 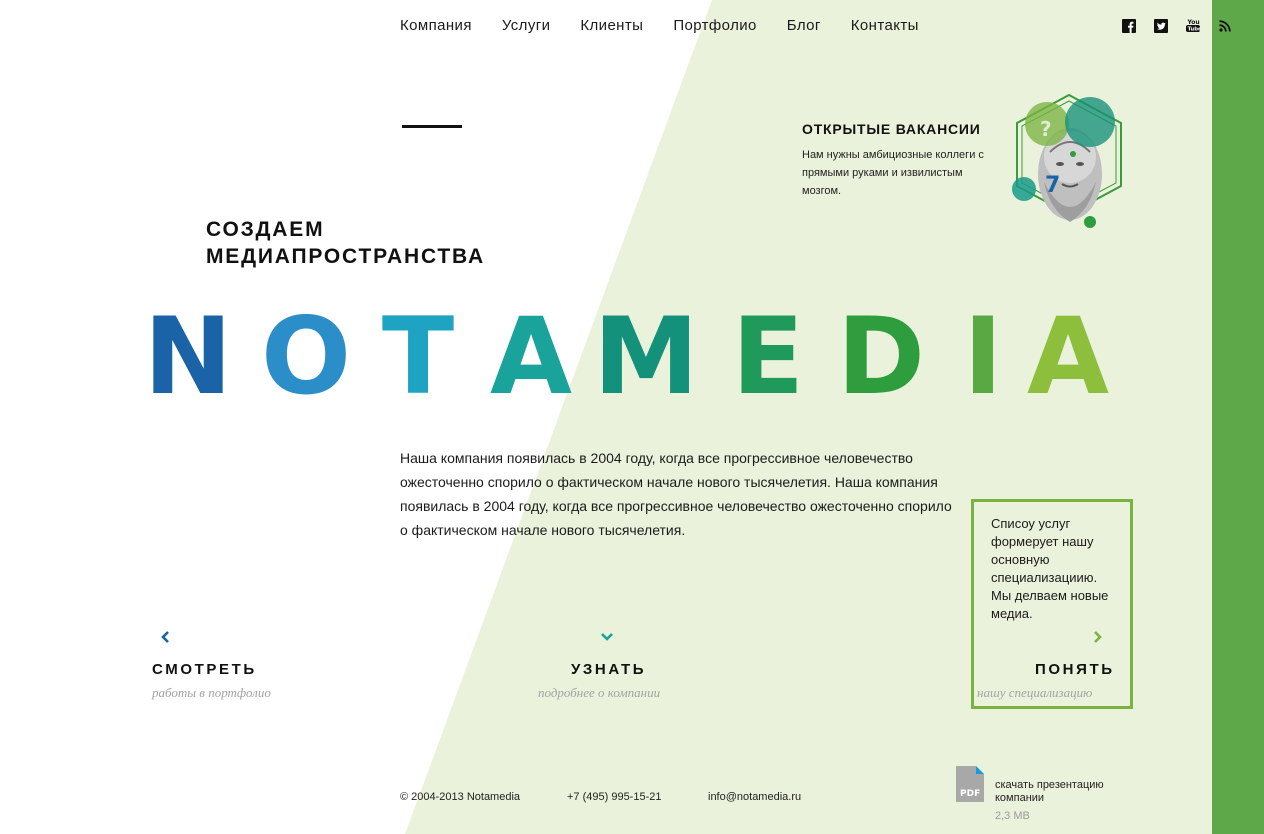 What do you see at coordinates (345, 243) in the screenshot?
I see `tagline: СОЗДАЕМ МЕДИАПРОСТРАНСТВА` at bounding box center [345, 243].